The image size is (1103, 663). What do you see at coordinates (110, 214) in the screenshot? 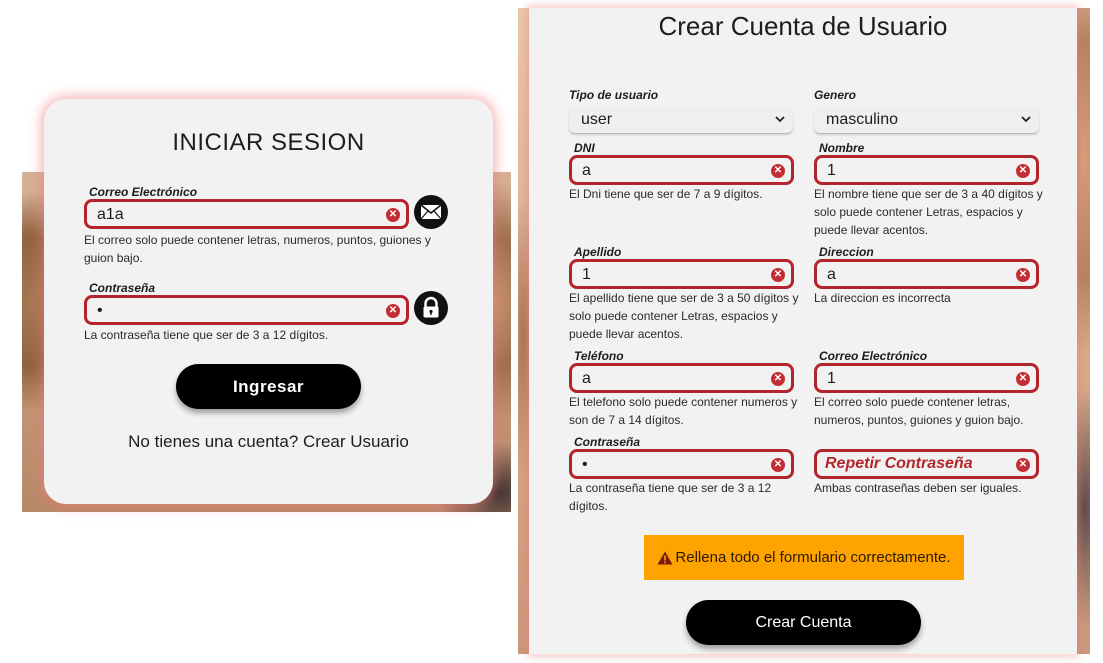
I see `login-email-value: a1a` at bounding box center [110, 214].